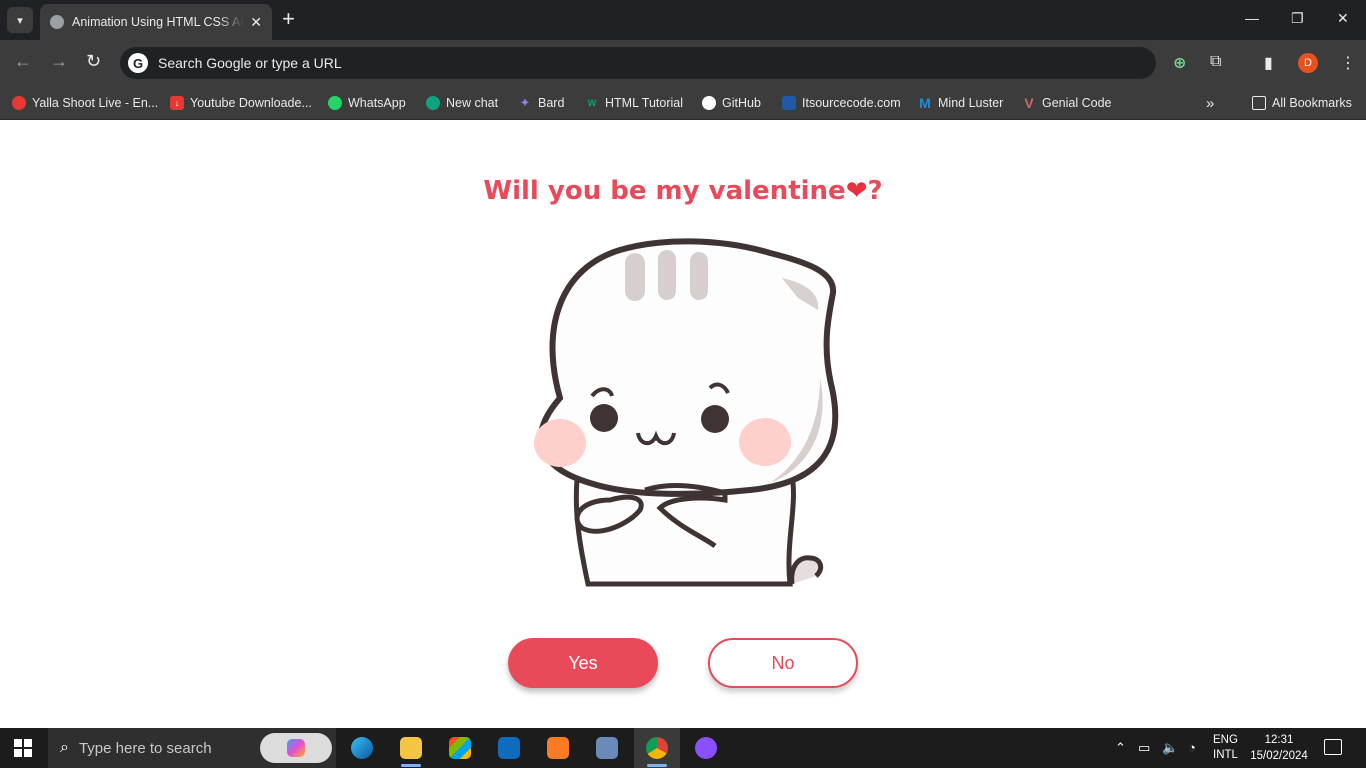  Describe the element at coordinates (1333, 747) in the screenshot. I see `notification-icon` at that location.